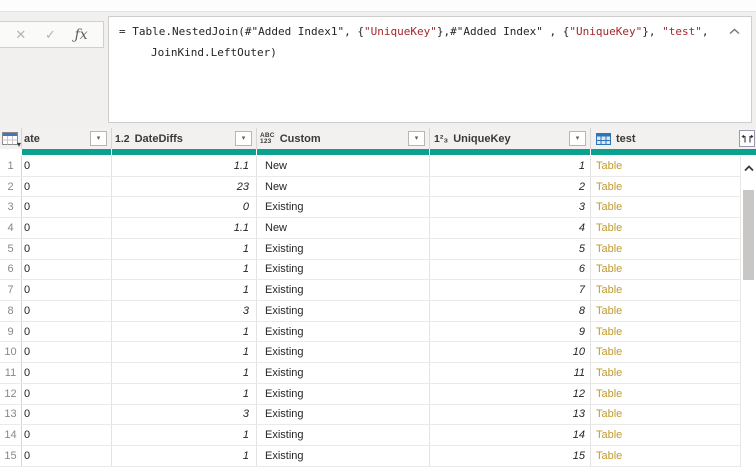 The image size is (756, 467). I want to click on select-all-button: ▾, so click(11, 138).